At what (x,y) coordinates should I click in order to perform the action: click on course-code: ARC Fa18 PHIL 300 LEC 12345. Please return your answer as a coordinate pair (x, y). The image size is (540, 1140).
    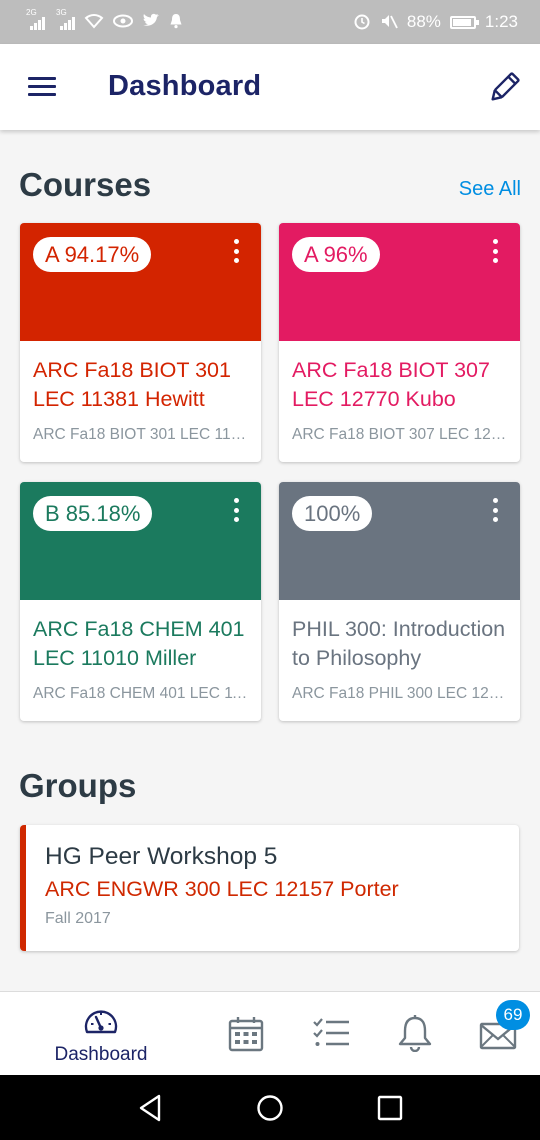
    Looking at the image, I should click on (399, 693).